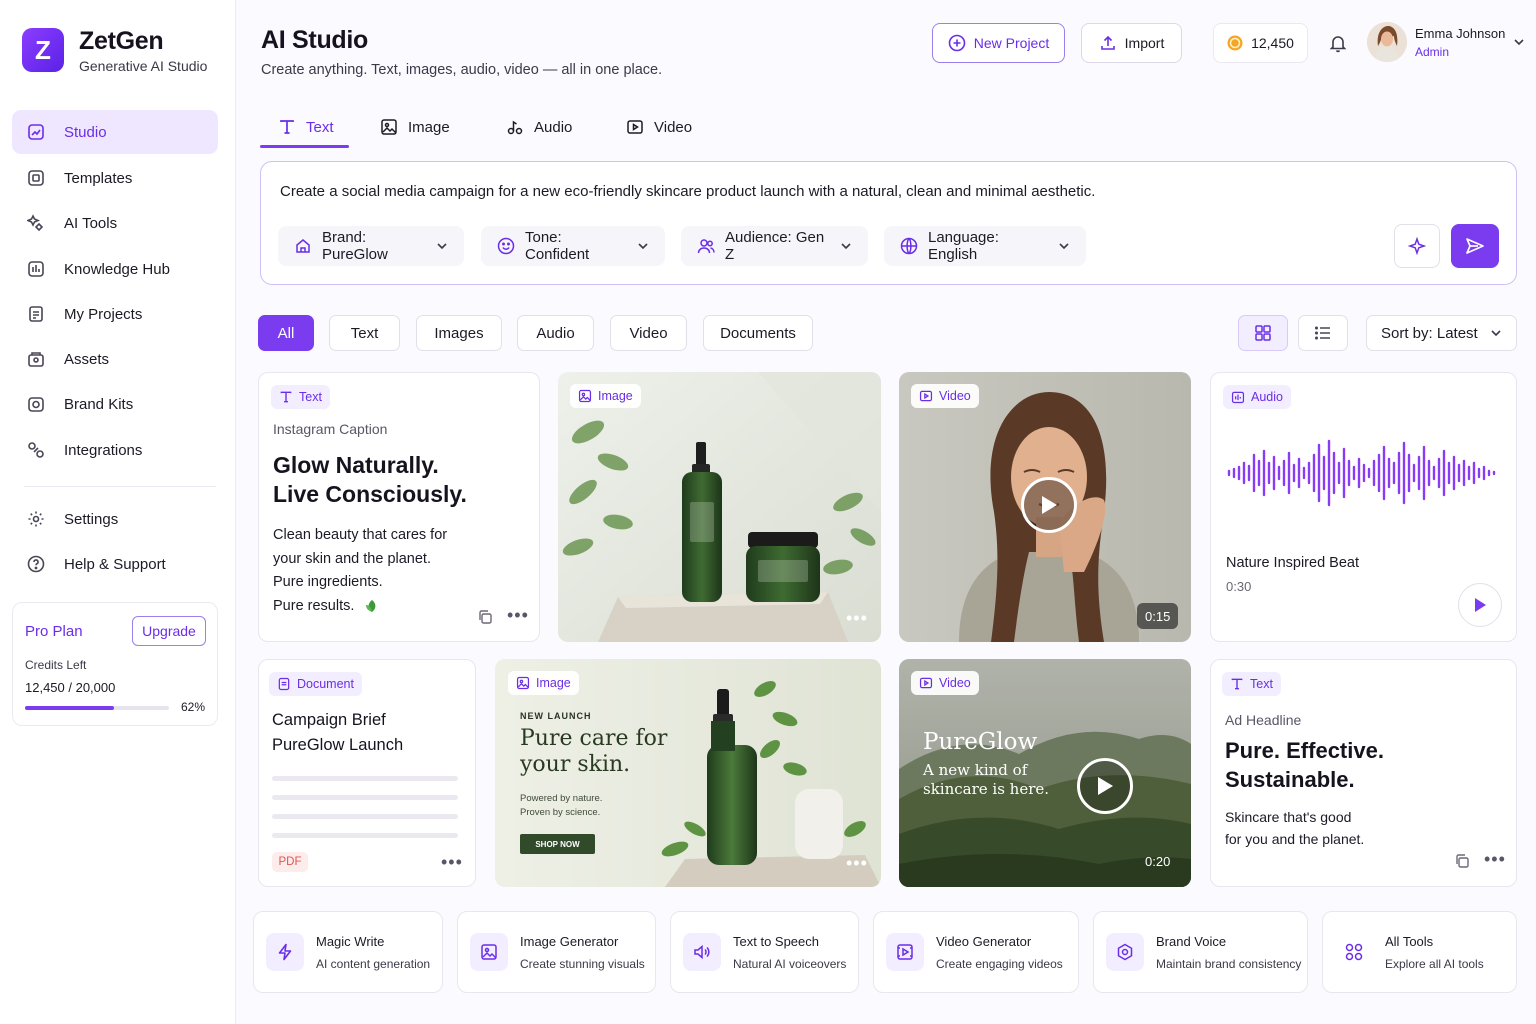  Describe the element at coordinates (1338, 43) in the screenshot. I see `bell-icon` at that location.